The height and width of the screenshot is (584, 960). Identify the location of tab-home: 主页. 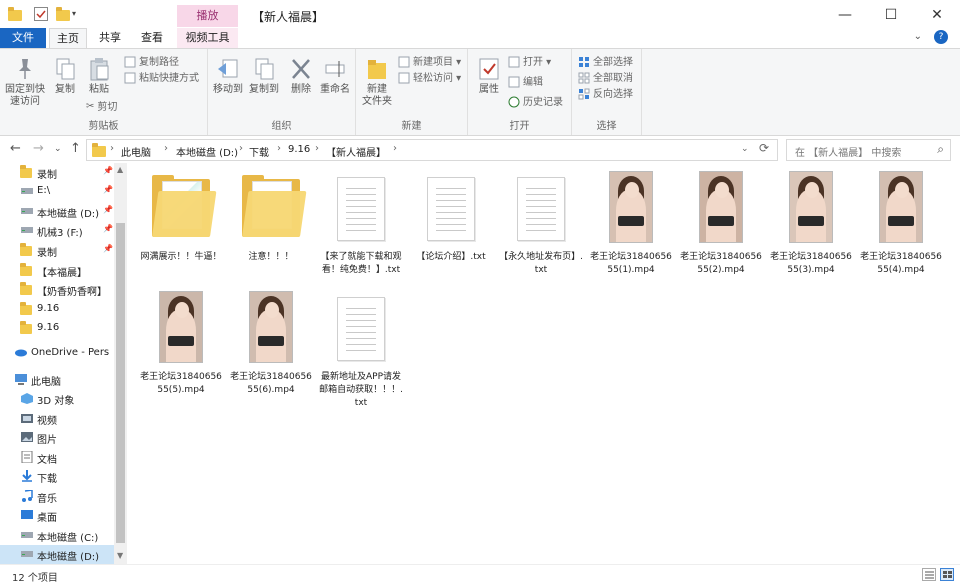
(68, 38).